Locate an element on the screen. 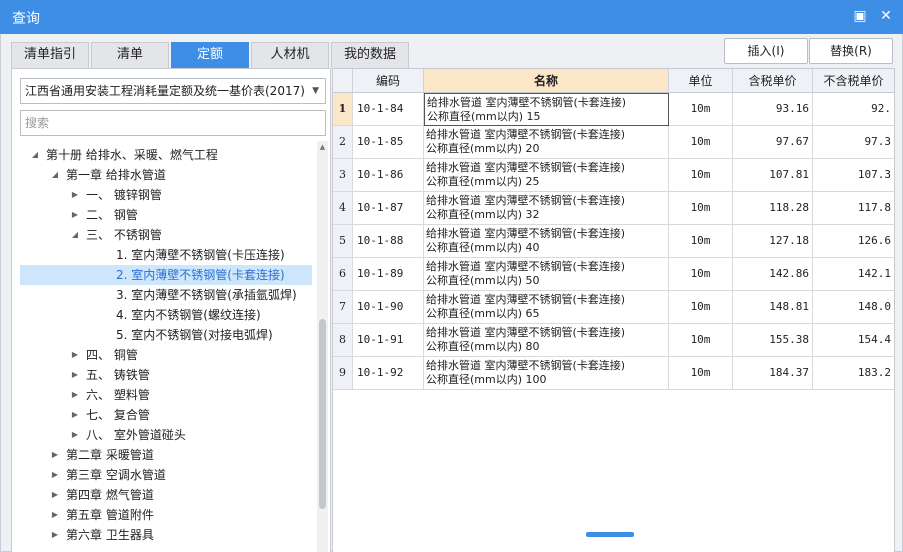  code-cell: 10-1-92 is located at coordinates (388, 373).